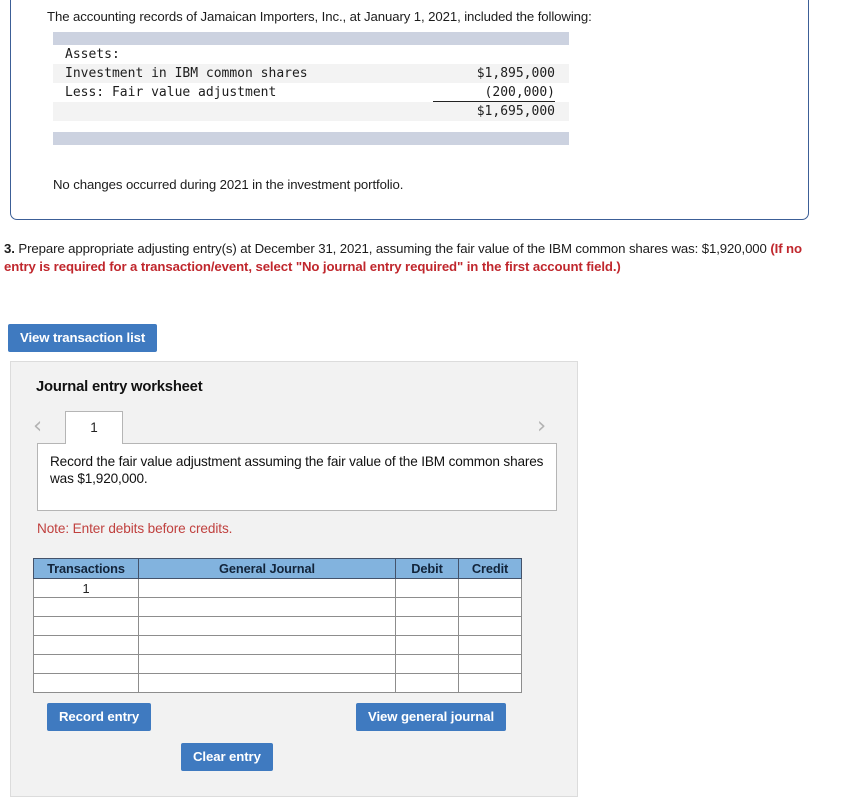 This screenshot has height=802, width=845. What do you see at coordinates (171, 92) in the screenshot?
I see `statement-row-label: Less: Fair value adjustment` at bounding box center [171, 92].